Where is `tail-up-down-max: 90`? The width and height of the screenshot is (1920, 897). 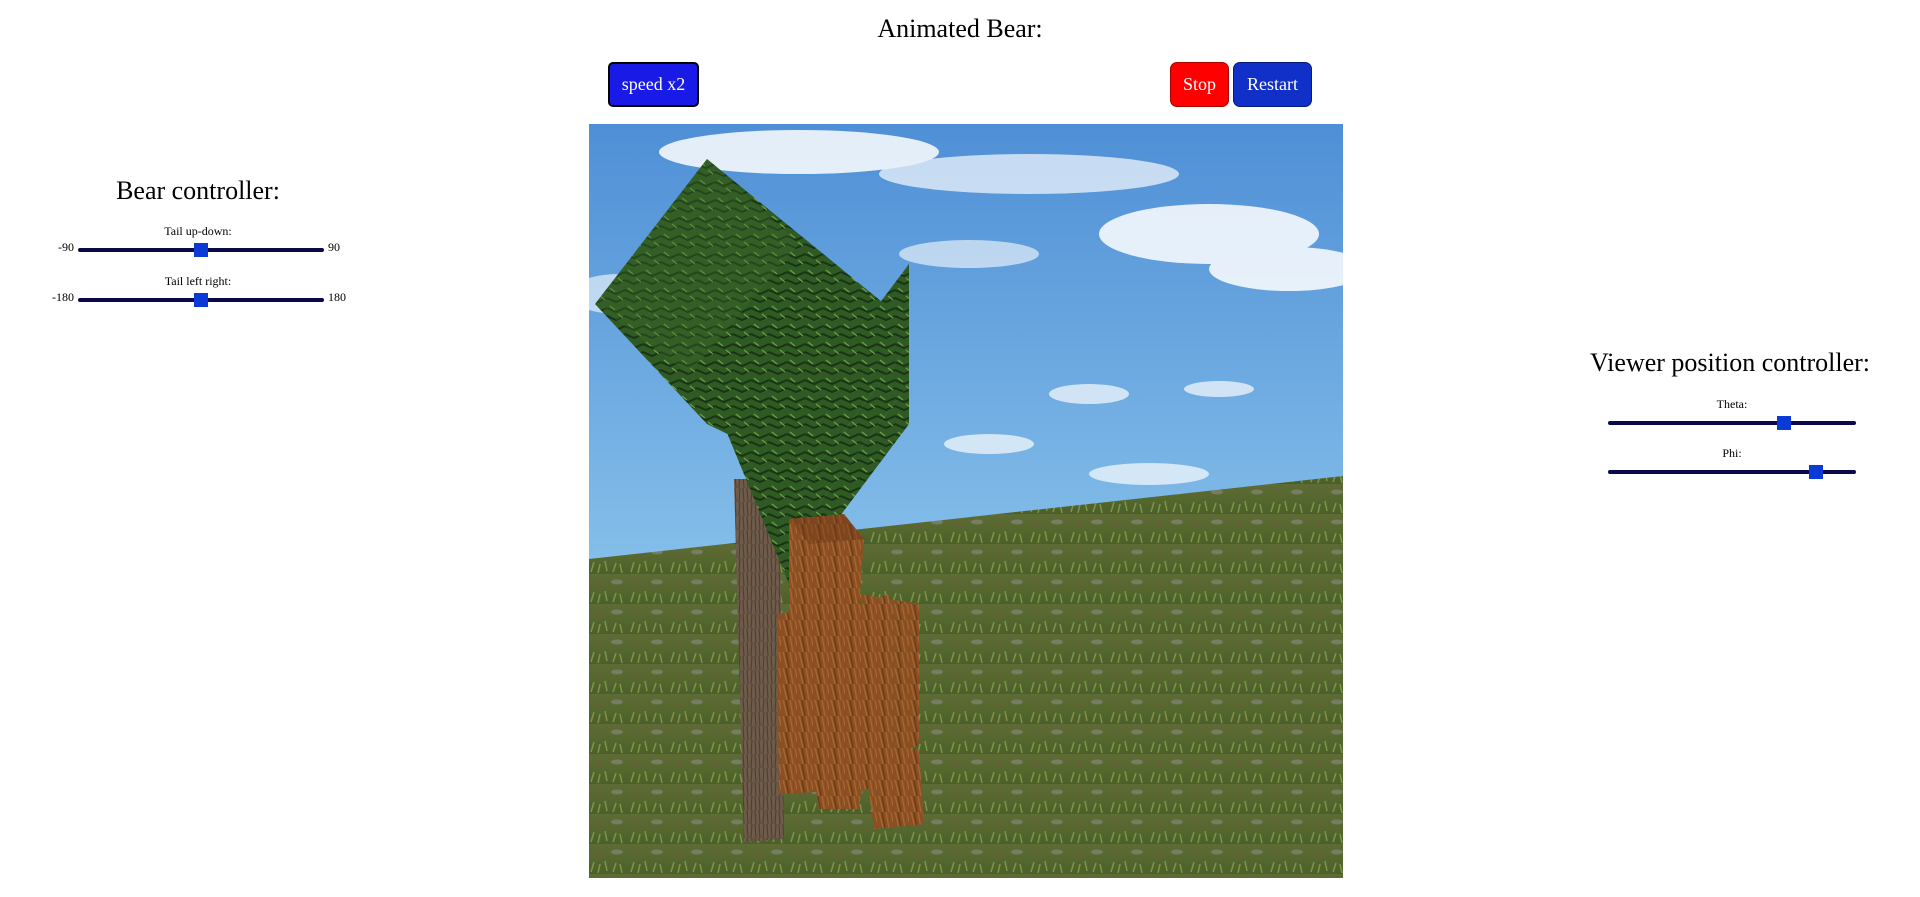
tail-up-down-max: 90 is located at coordinates (334, 247).